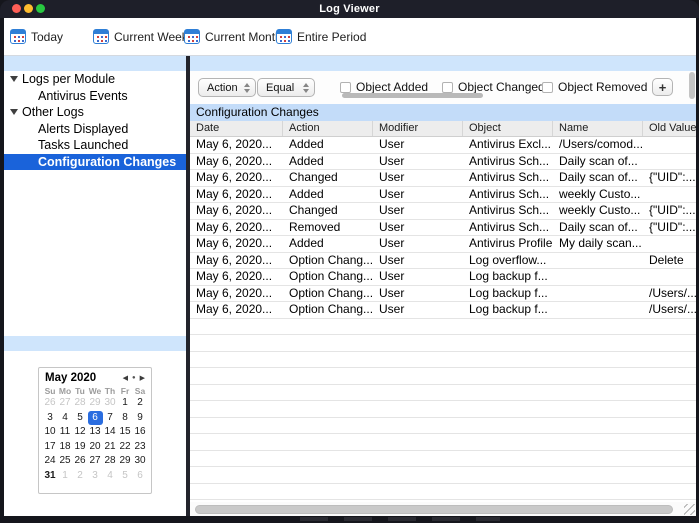 The width and height of the screenshot is (699, 523). Describe the element at coordinates (71, 378) in the screenshot. I see `calendar-title: May 2020` at that location.